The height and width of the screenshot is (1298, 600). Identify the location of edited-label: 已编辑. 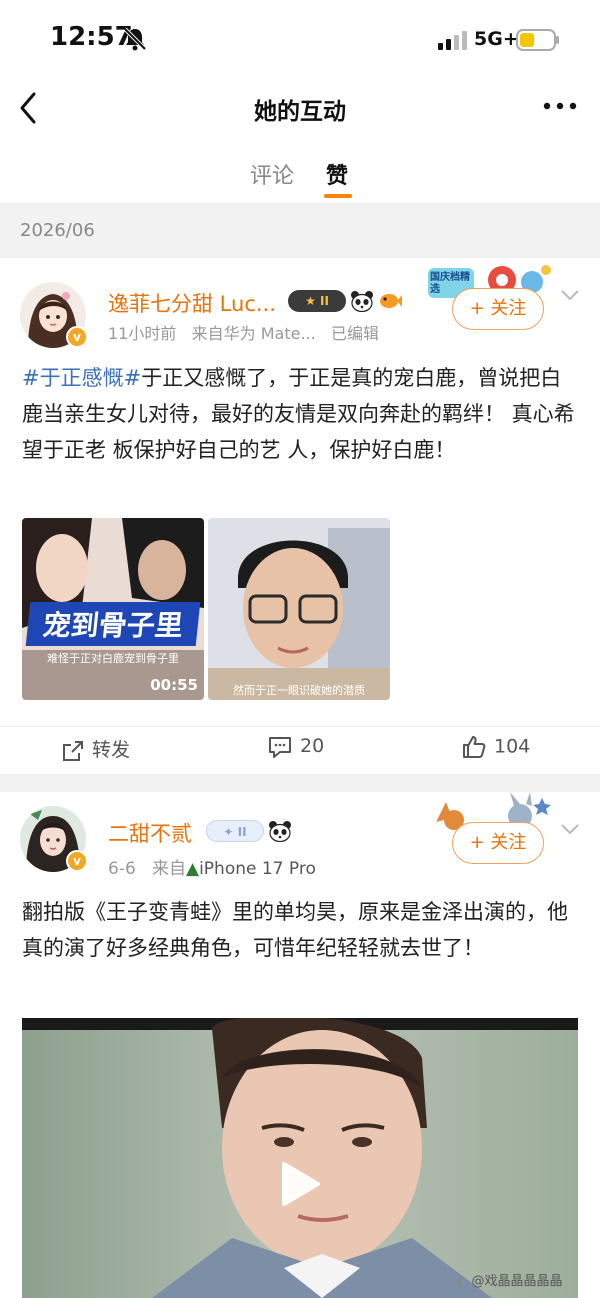
(354, 333).